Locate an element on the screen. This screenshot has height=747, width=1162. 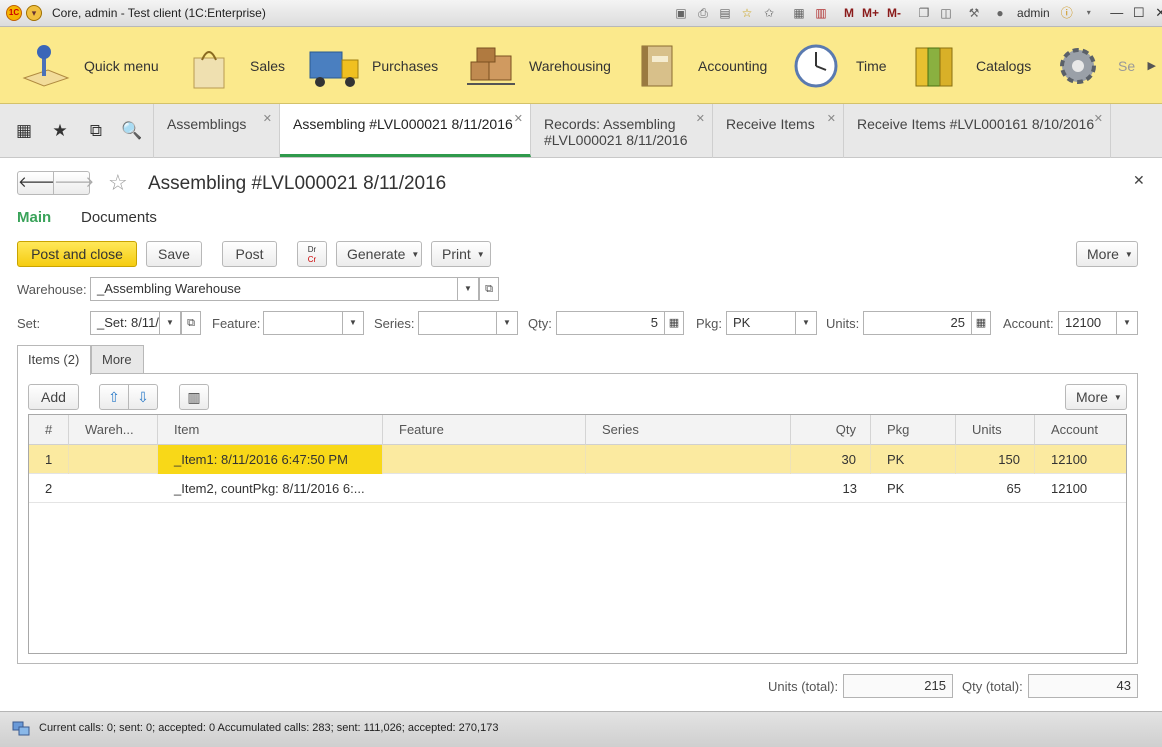
units-input: 25 is located at coordinates (917, 323).